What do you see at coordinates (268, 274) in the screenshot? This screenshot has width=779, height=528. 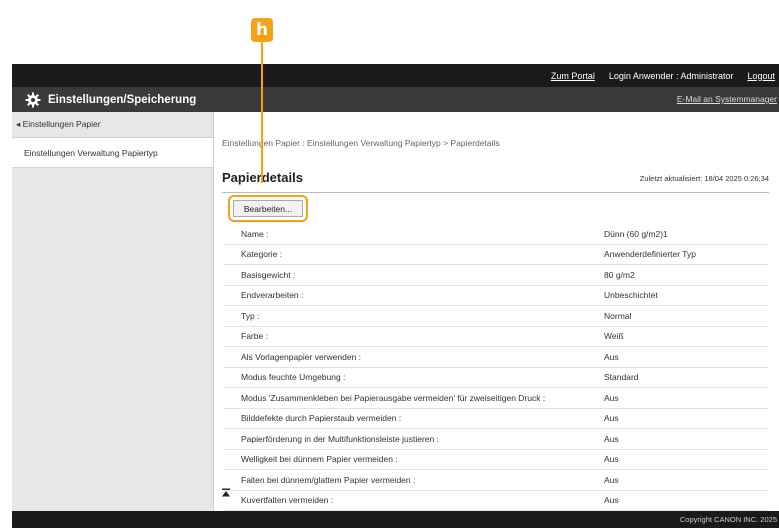 I see `detail-label: Basisgewicht :` at bounding box center [268, 274].